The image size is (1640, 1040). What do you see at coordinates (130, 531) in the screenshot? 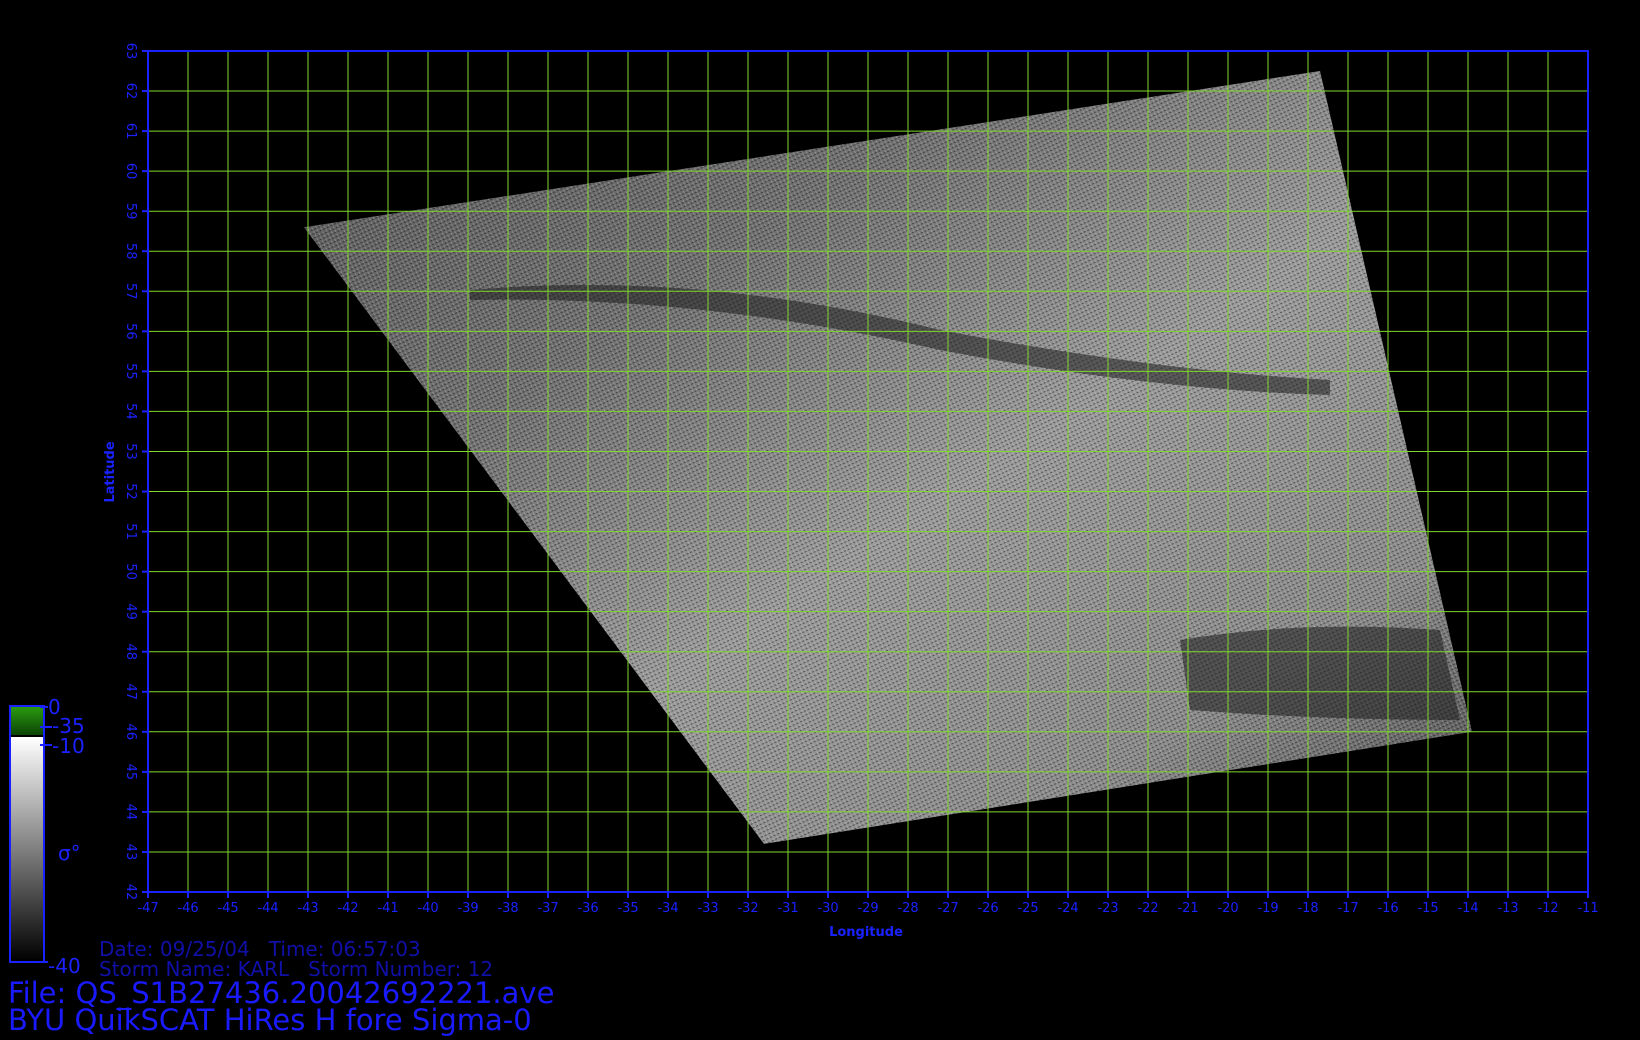
I see `y-tick-label: 51` at bounding box center [130, 531].